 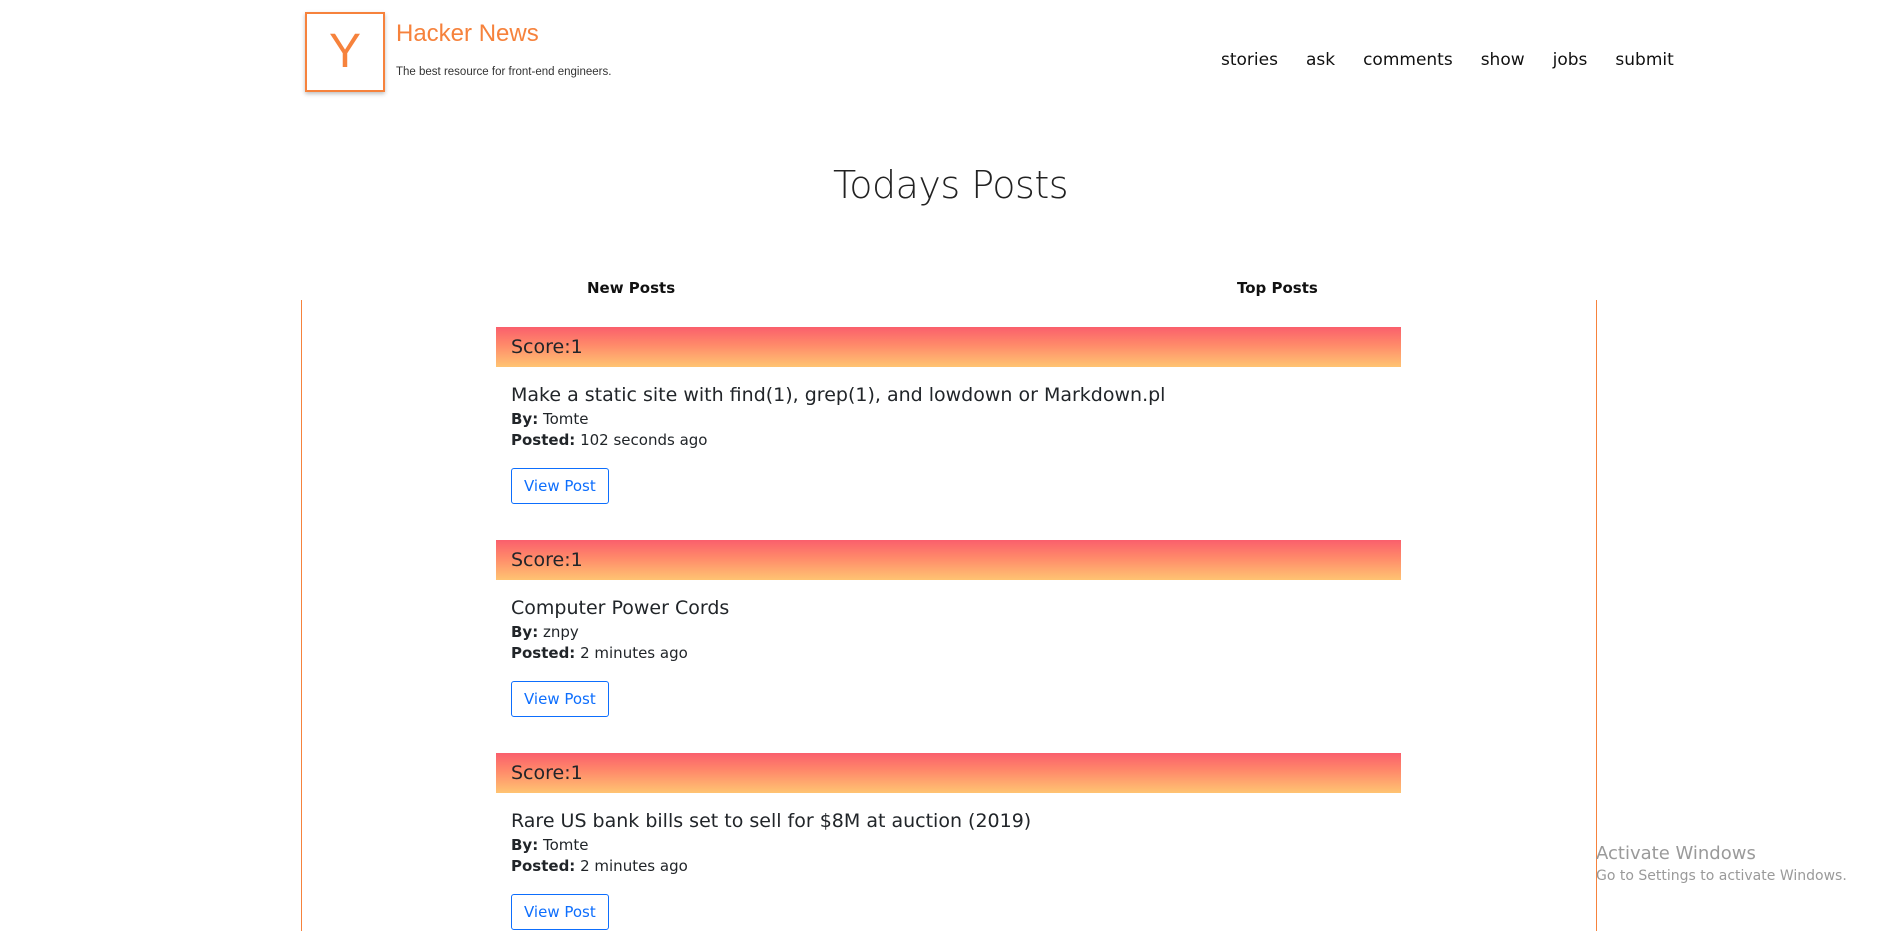 What do you see at coordinates (1320, 63) in the screenshot?
I see `nav-ask: ask` at bounding box center [1320, 63].